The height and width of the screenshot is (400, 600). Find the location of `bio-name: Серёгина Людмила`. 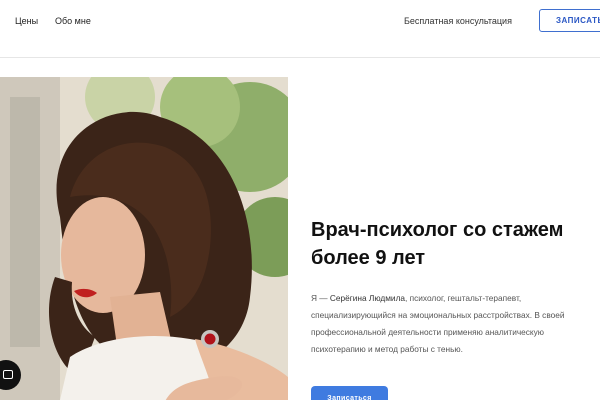

bio-name: Серёгина Людмила is located at coordinates (367, 298).